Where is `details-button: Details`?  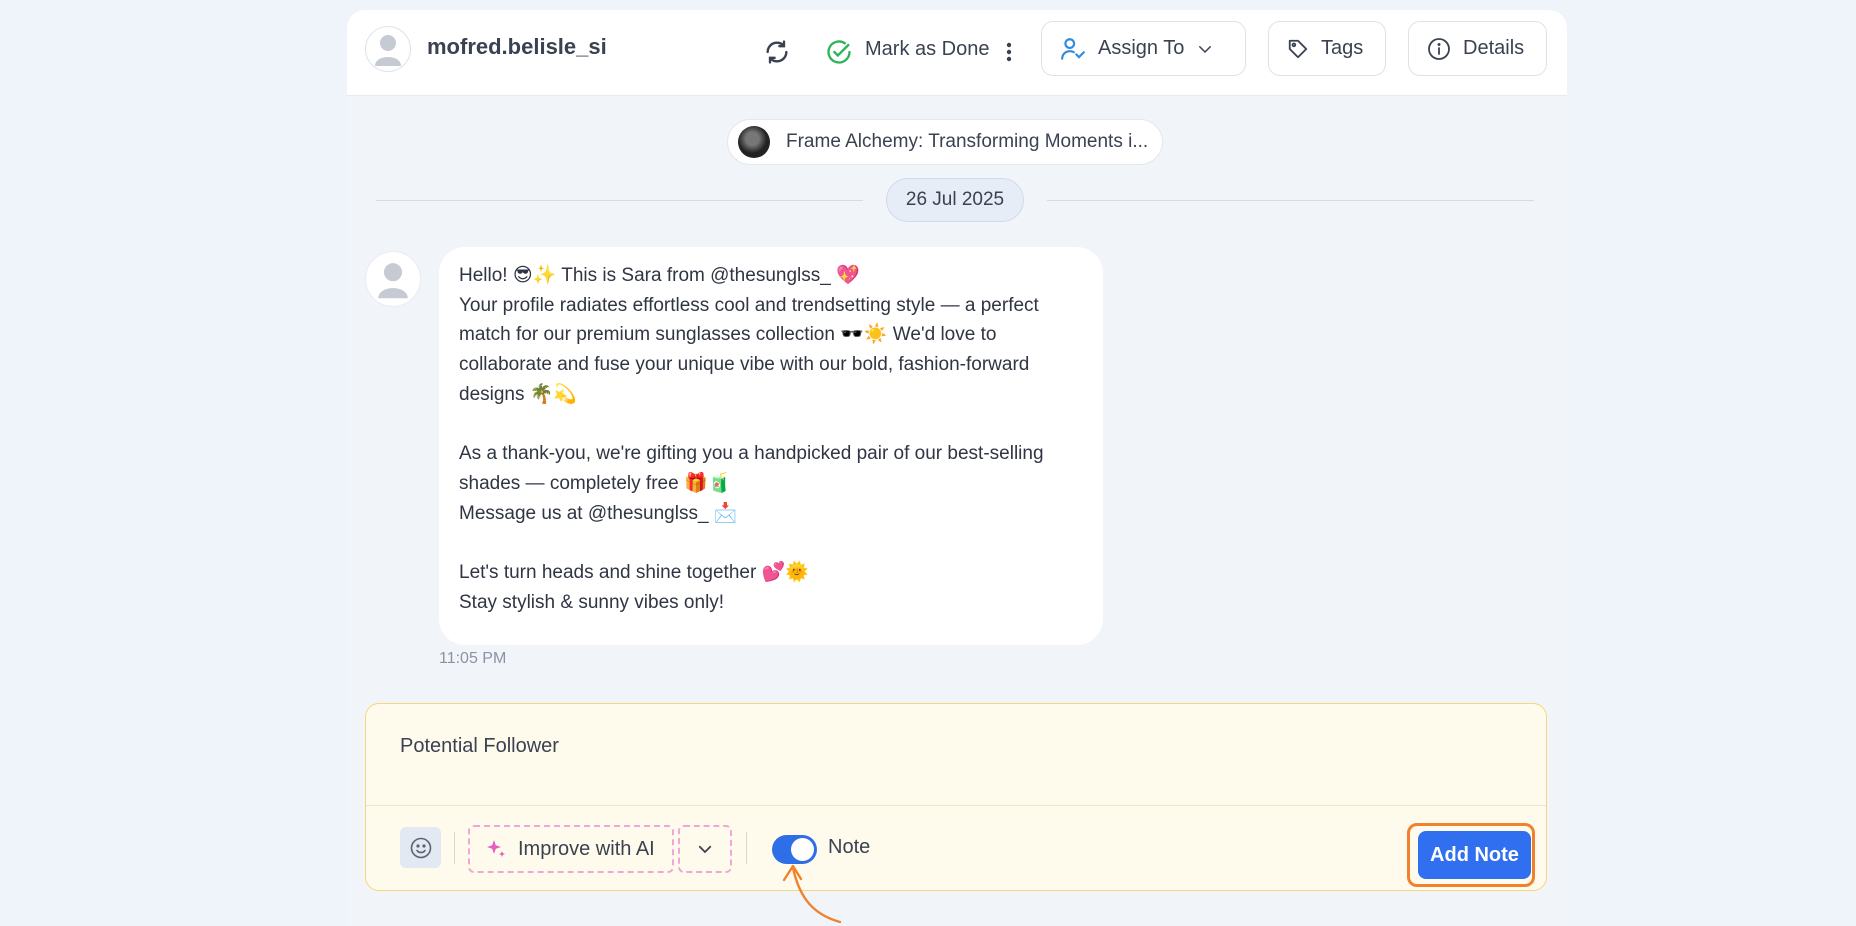 details-button: Details is located at coordinates (1477, 48).